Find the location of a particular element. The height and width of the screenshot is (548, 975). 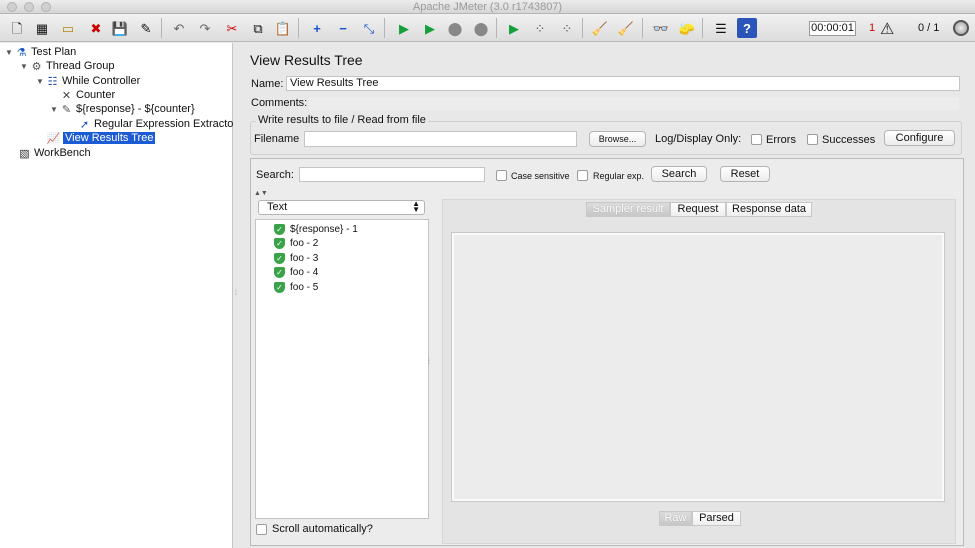

configure-button: Configure is located at coordinates (919, 138).